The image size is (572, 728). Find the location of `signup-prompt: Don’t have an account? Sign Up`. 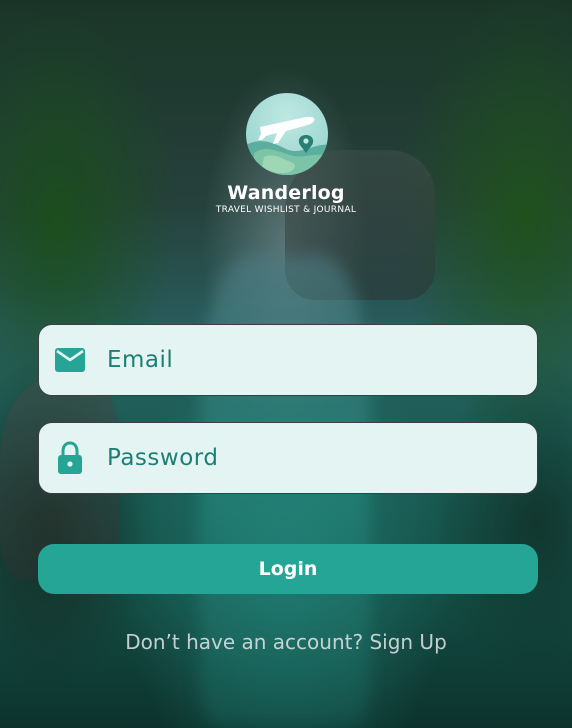

signup-prompt: Don’t have an account? Sign Up is located at coordinates (286, 642).